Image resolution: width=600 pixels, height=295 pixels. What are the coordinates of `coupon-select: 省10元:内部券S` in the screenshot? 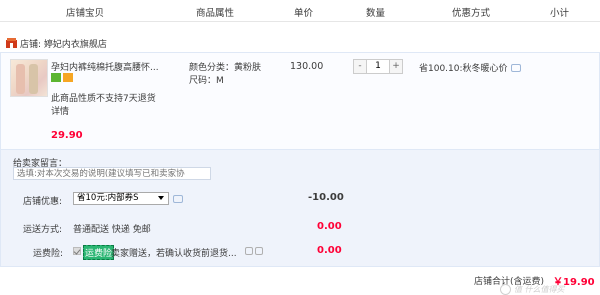 It's located at (121, 198).